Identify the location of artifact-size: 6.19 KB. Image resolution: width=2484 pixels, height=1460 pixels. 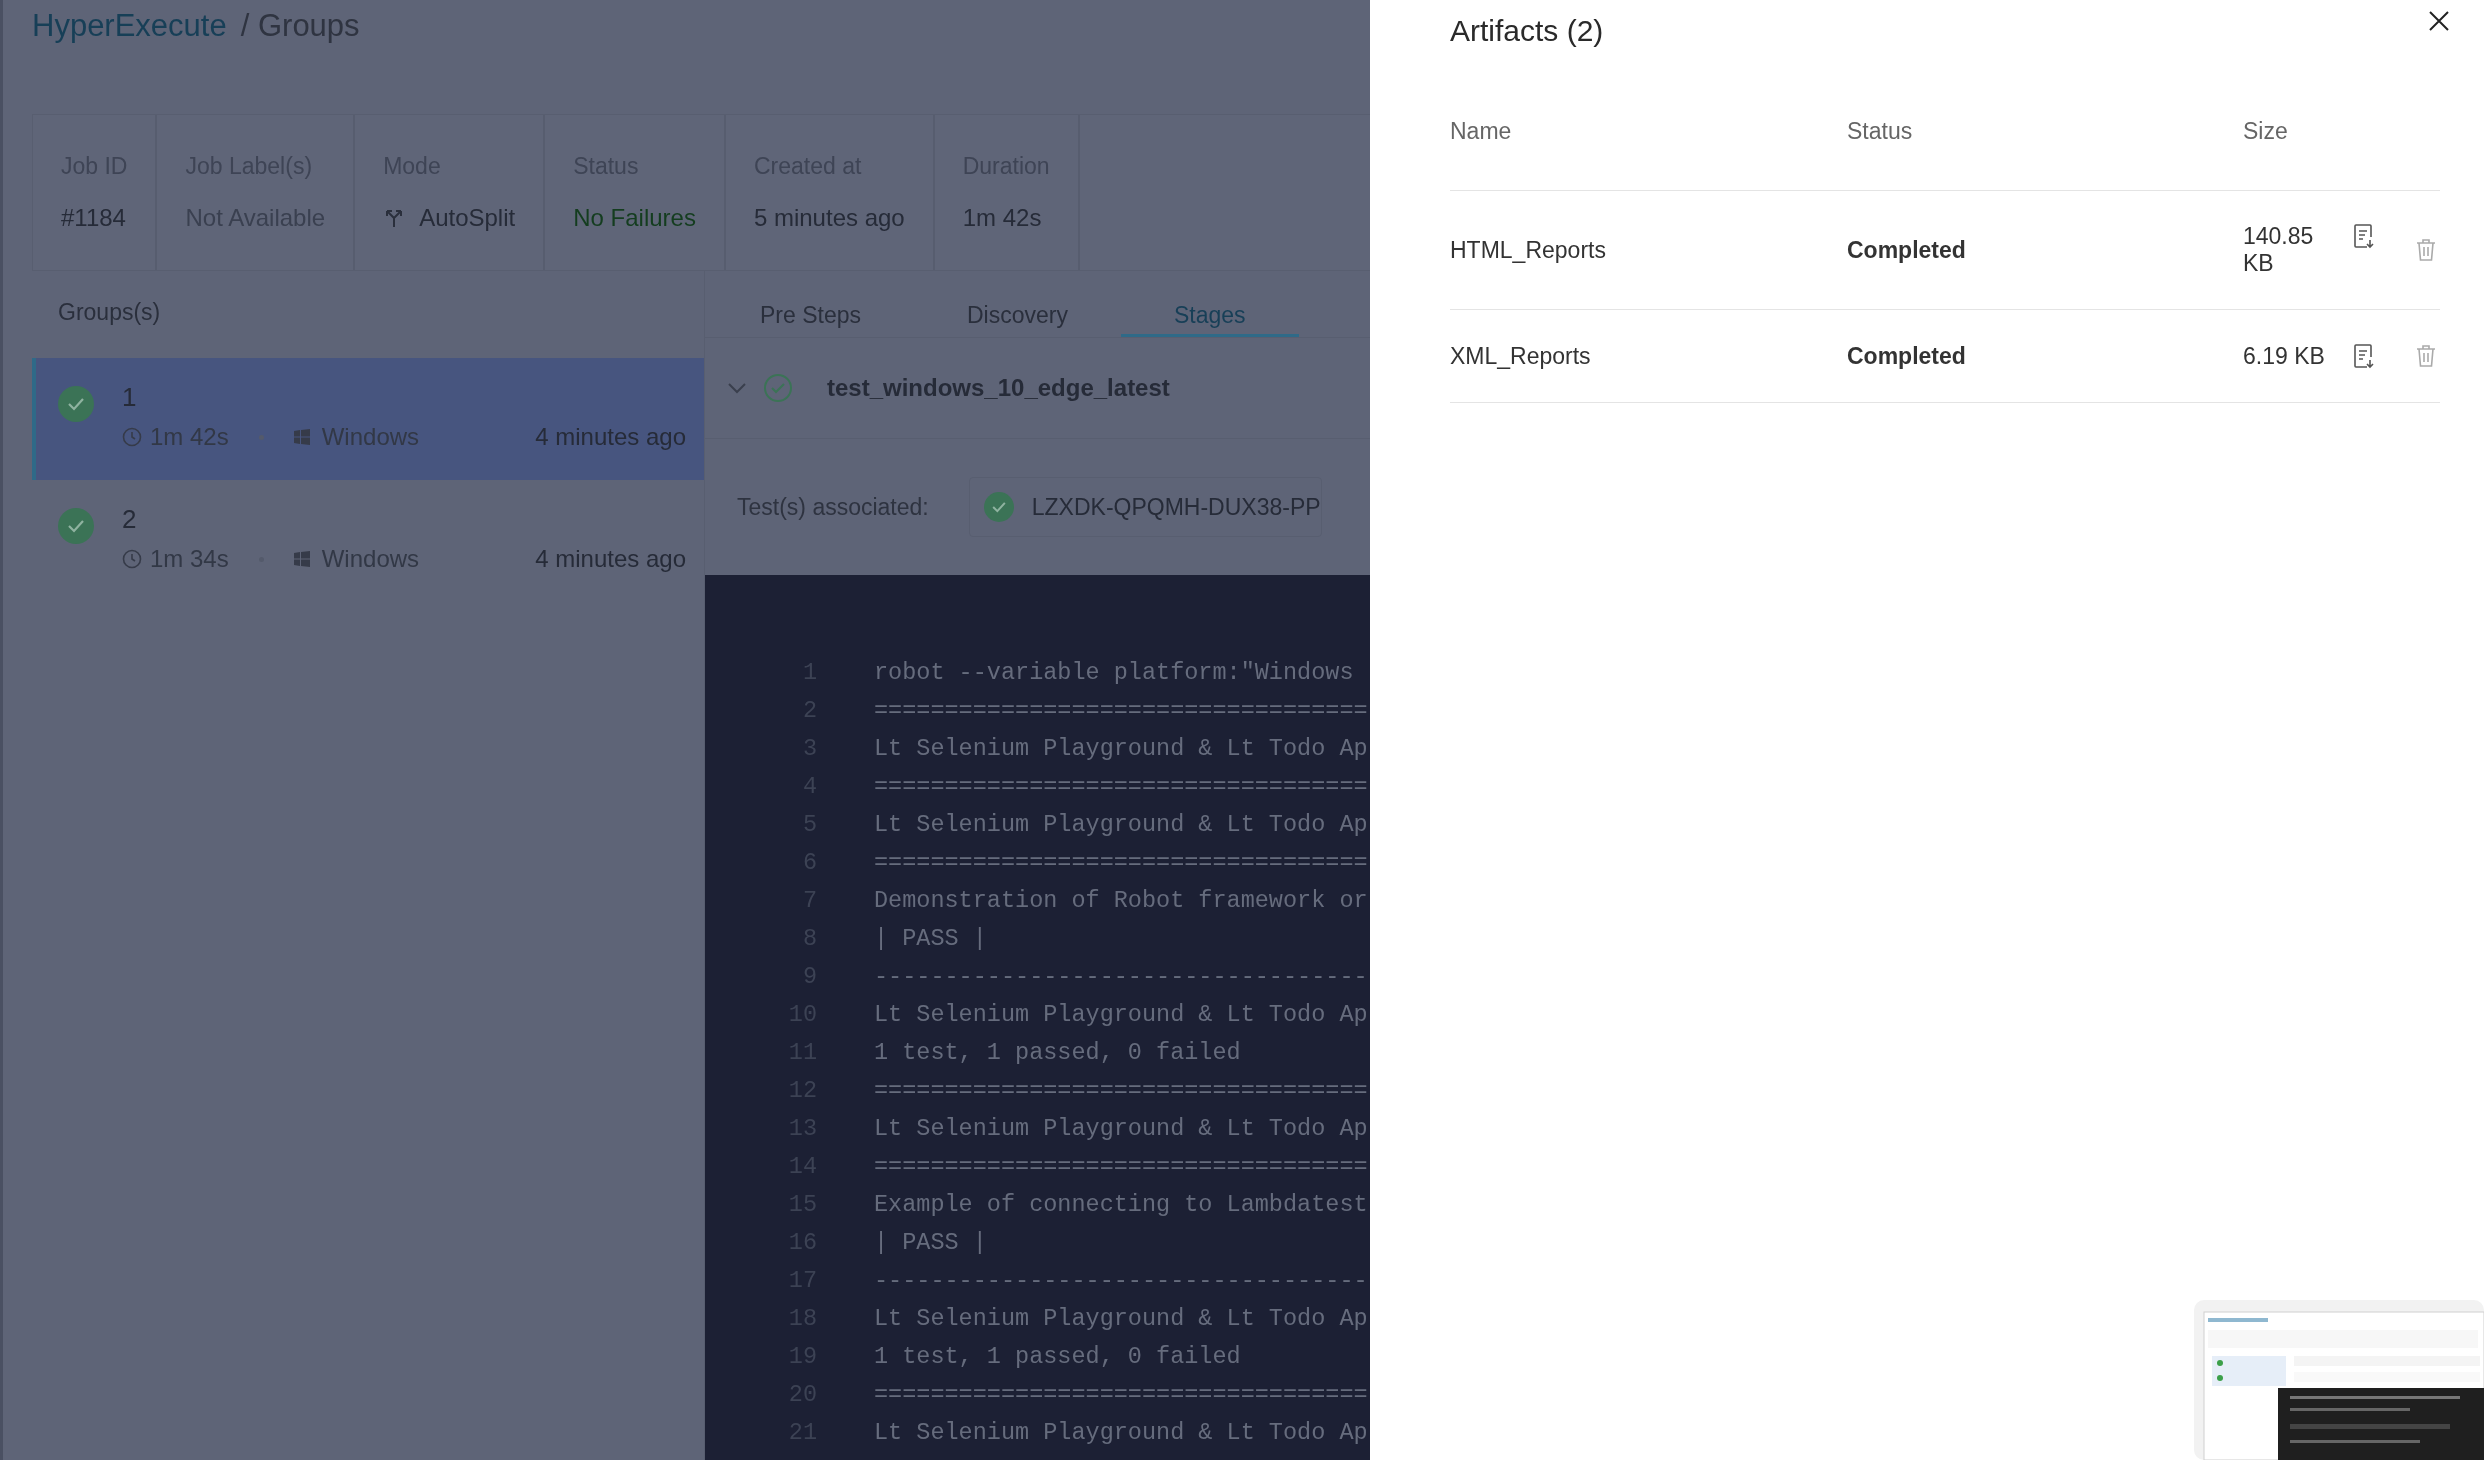
(2284, 356).